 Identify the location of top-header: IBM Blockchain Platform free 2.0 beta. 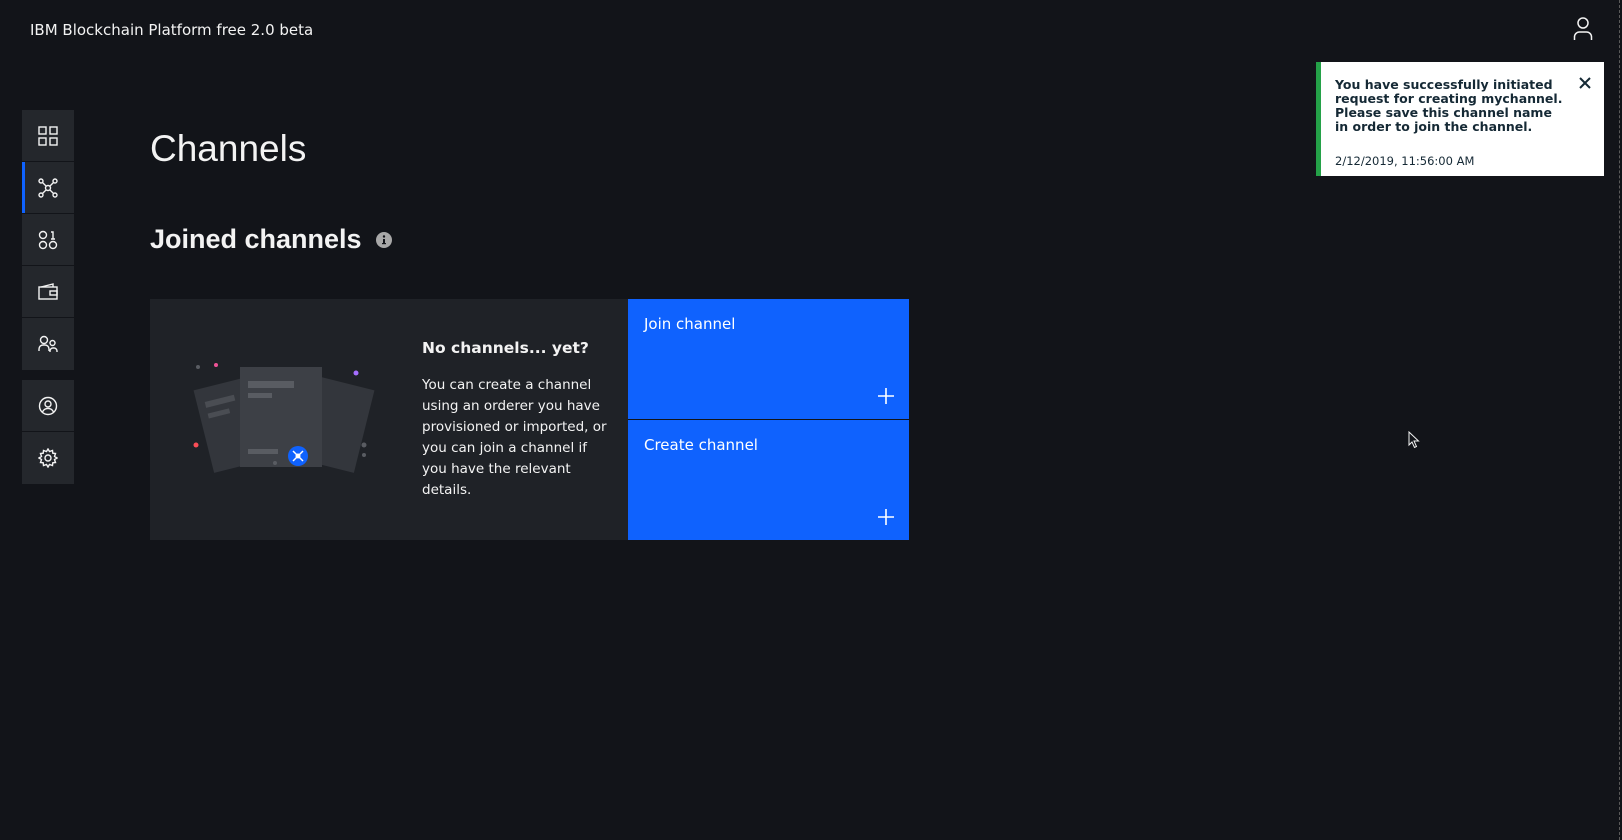
(811, 30).